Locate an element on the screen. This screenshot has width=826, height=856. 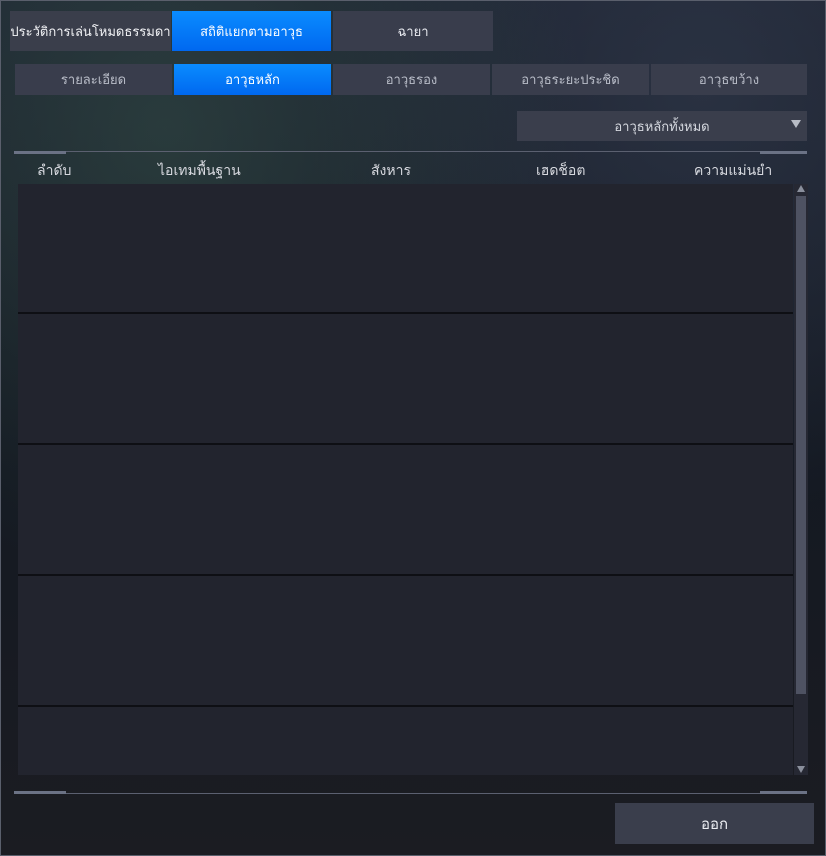
column-header-kills: สังหาร is located at coordinates (391, 171).